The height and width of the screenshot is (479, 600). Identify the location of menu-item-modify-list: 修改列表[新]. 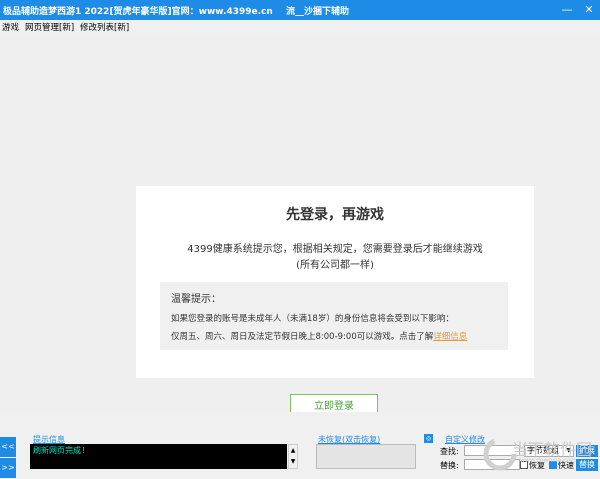
(104, 27).